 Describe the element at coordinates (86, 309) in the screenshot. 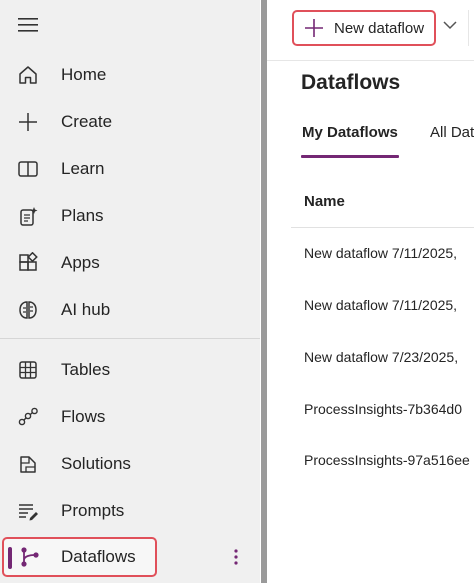

I see `sidebar-item-label: AI hub` at that location.